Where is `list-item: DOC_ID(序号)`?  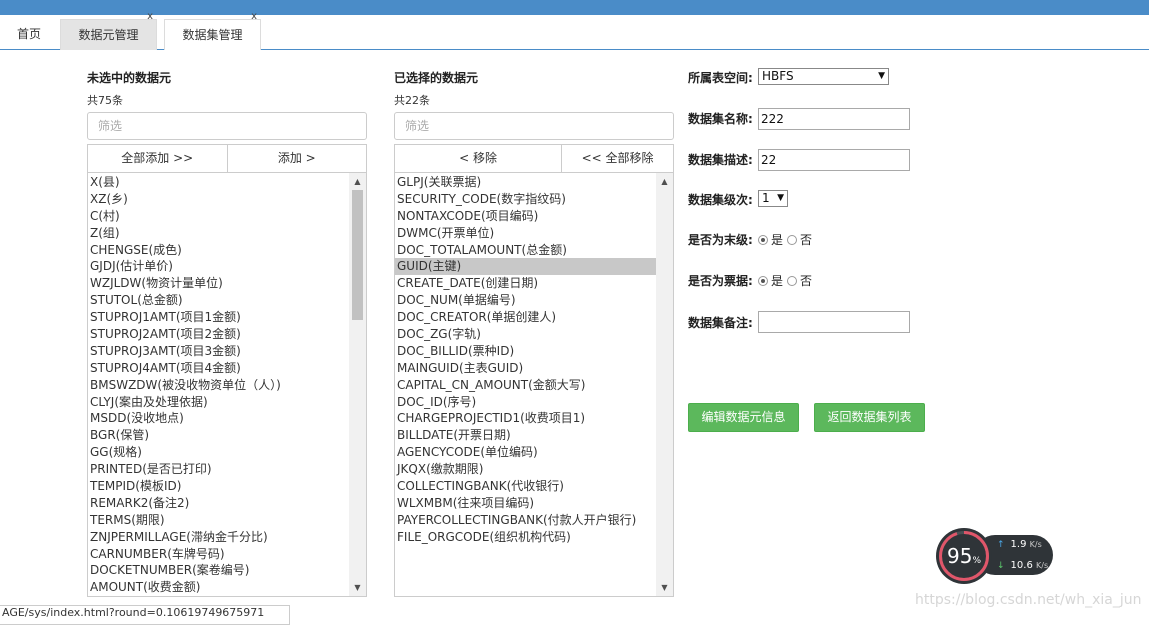 list-item: DOC_ID(序号) is located at coordinates (525, 402).